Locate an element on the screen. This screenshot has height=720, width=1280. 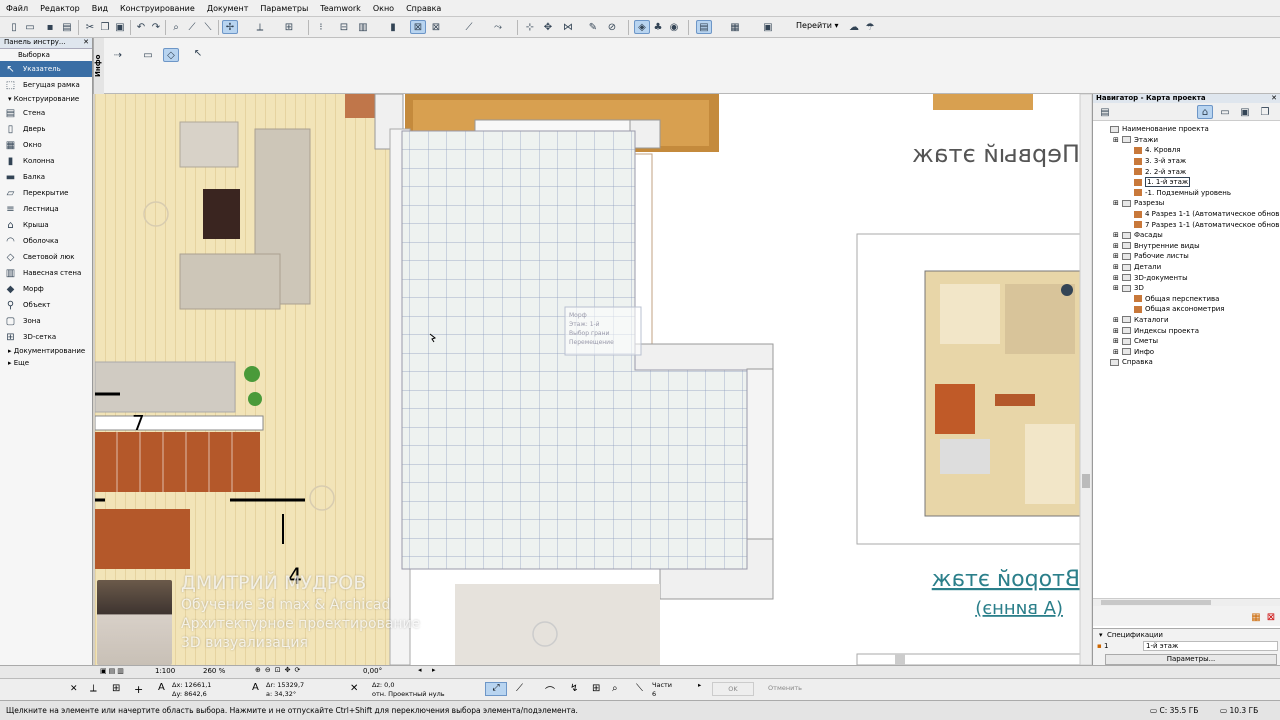
menu-item-0: Файл is located at coordinates (17, 8).